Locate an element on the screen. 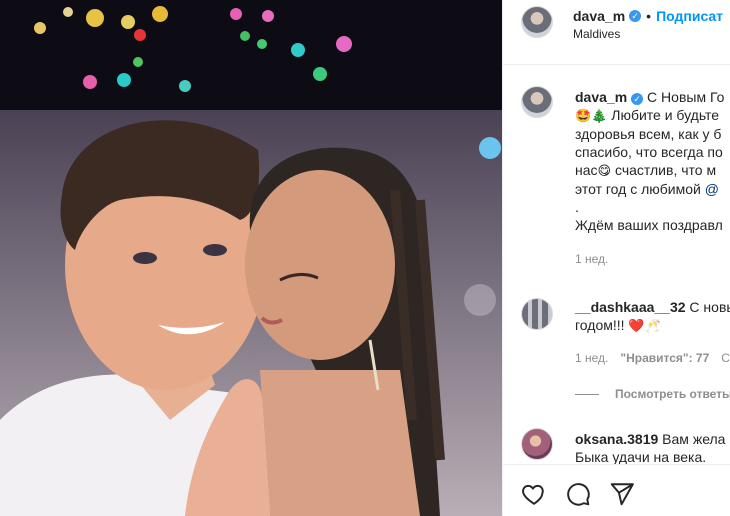 The height and width of the screenshot is (516, 730). caption-username: dava_m is located at coordinates (601, 97).